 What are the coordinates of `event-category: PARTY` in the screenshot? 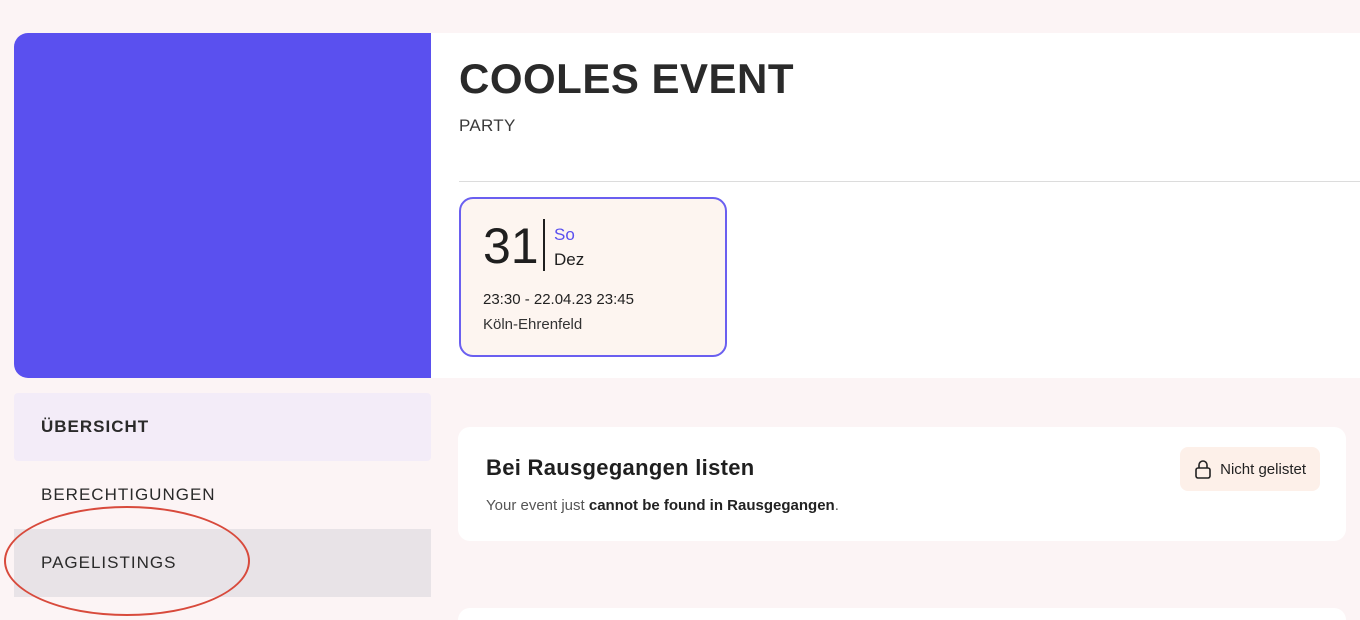 It's located at (487, 125).